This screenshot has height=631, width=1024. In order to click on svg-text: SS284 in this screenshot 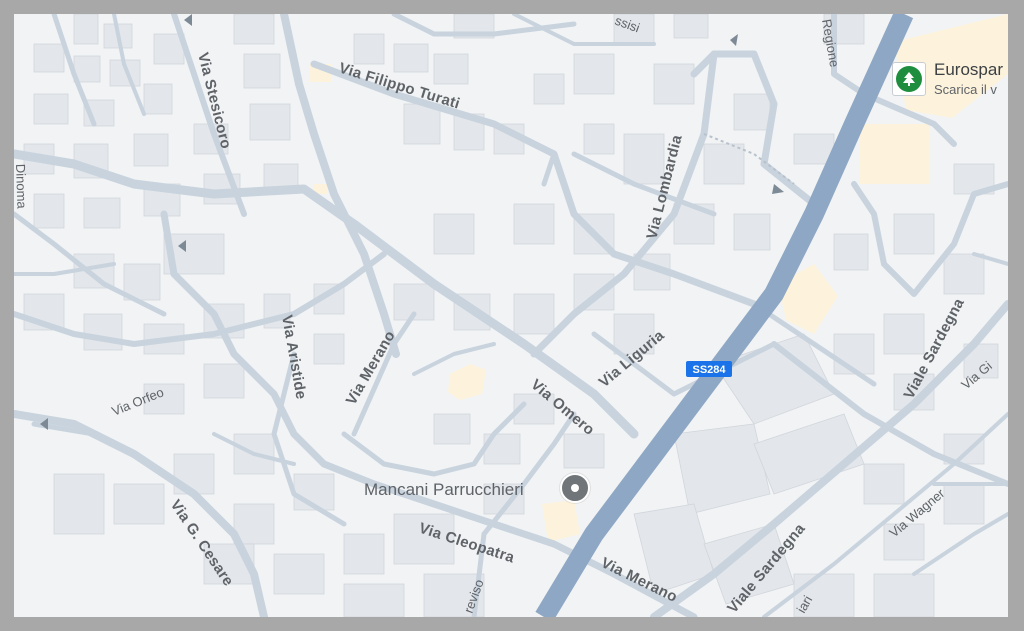, I will do `click(709, 370)`.